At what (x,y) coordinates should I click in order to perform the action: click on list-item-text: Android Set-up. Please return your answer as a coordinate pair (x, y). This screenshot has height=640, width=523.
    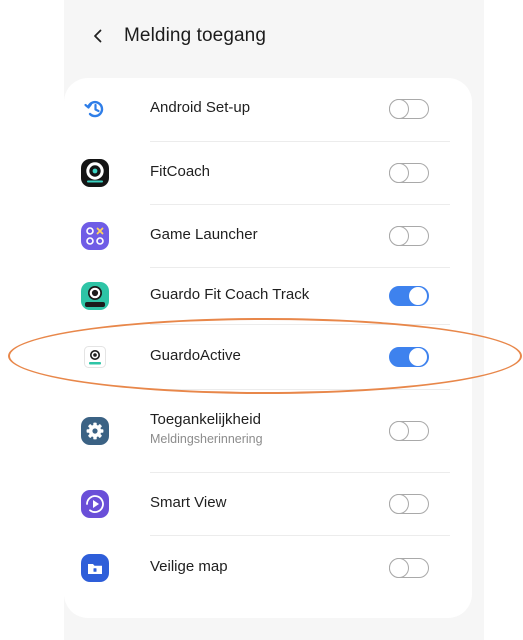
    Looking at the image, I should click on (200, 107).